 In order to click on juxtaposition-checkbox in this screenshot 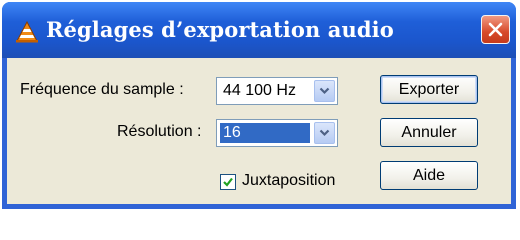, I will do `click(228, 182)`.